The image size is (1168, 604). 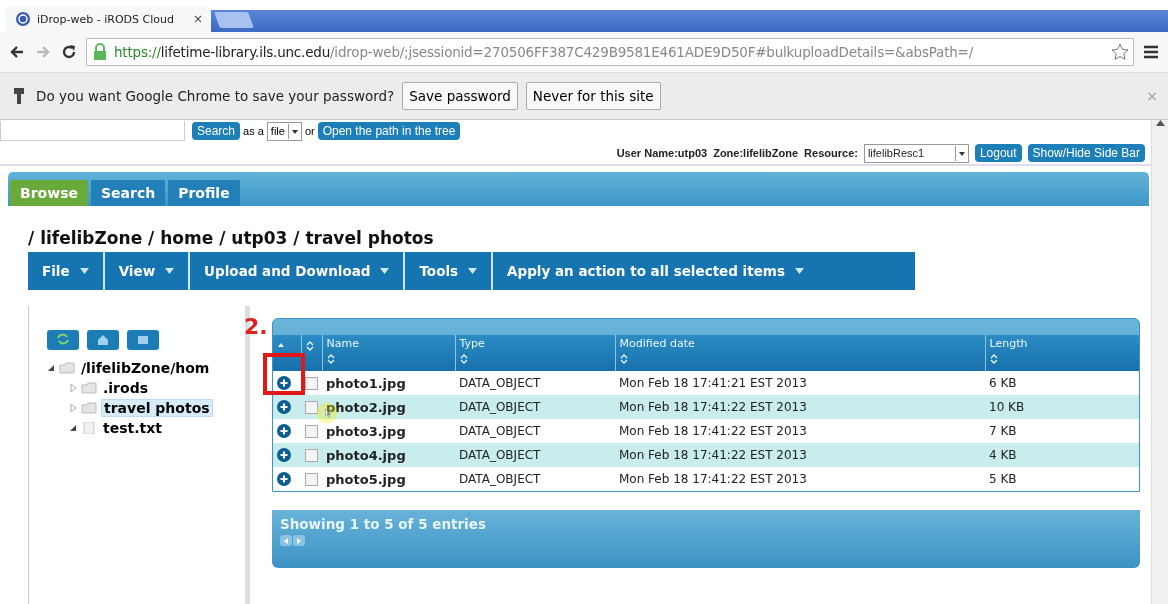 I want to click on menu-icon, so click(x=1151, y=52).